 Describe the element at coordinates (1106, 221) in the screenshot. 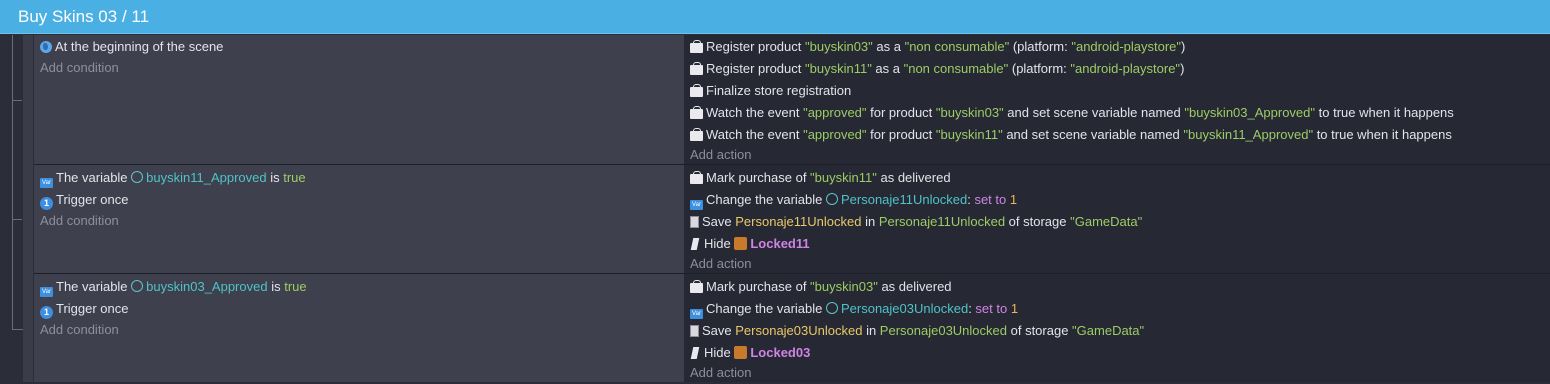

I see `storage-name: "GameData"` at that location.